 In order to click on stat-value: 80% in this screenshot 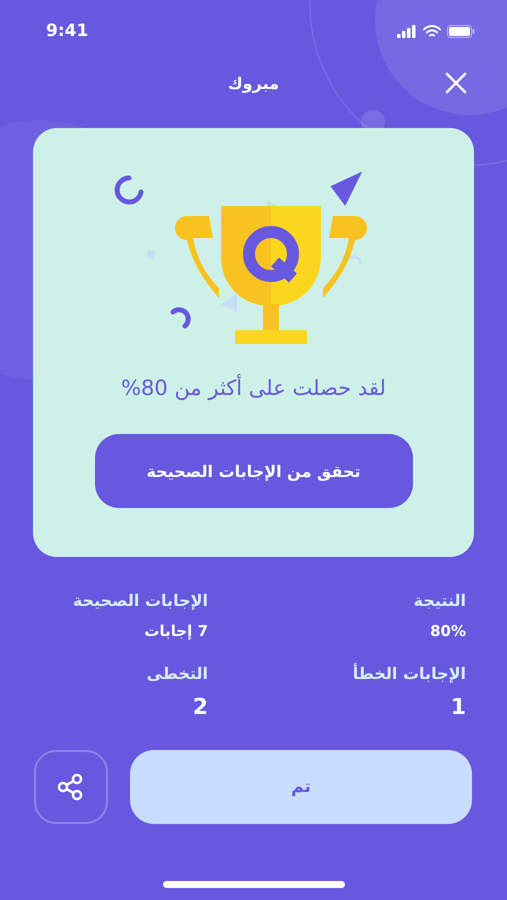, I will do `click(447, 631)`.